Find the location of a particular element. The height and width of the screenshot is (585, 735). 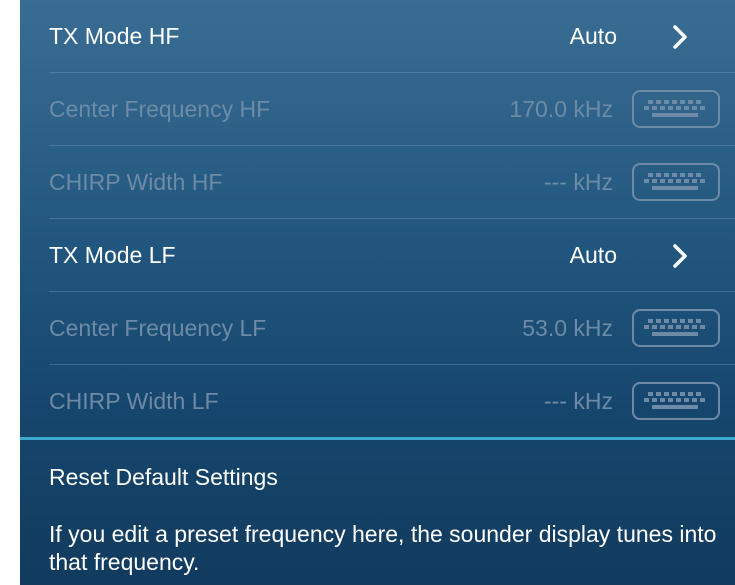

center-frequency-lf-value: 53.0 kHz is located at coordinates (567, 328).